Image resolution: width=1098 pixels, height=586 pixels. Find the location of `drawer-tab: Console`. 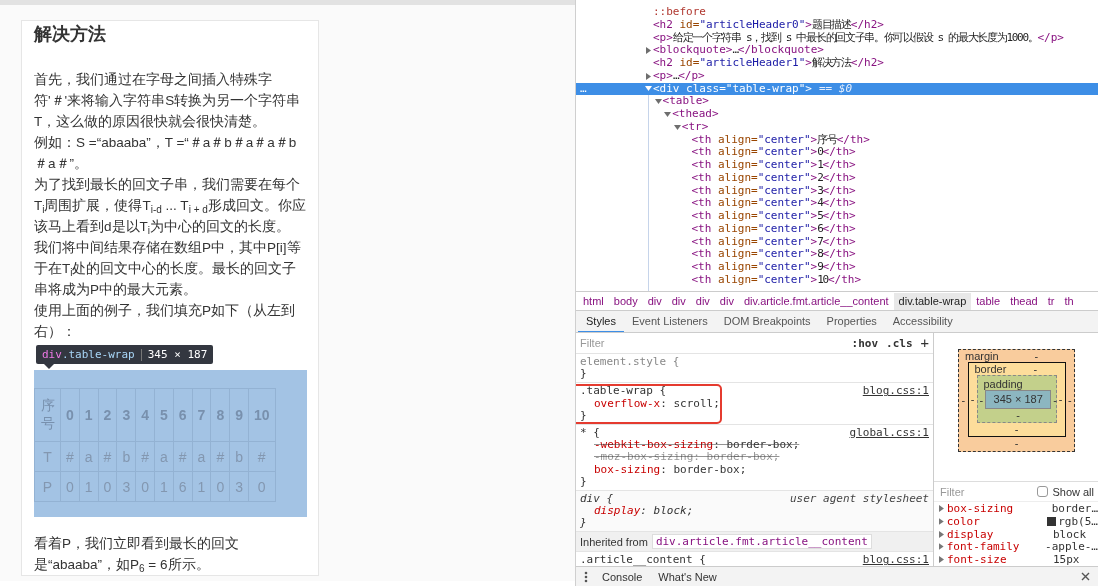

drawer-tab: Console is located at coordinates (622, 576).